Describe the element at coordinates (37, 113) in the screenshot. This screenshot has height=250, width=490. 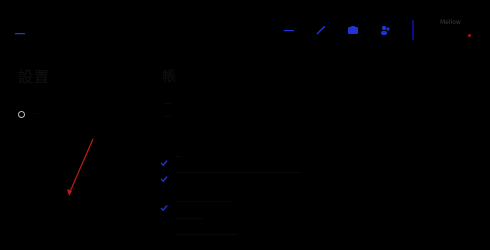
I see `sidebar-item-label: —` at that location.